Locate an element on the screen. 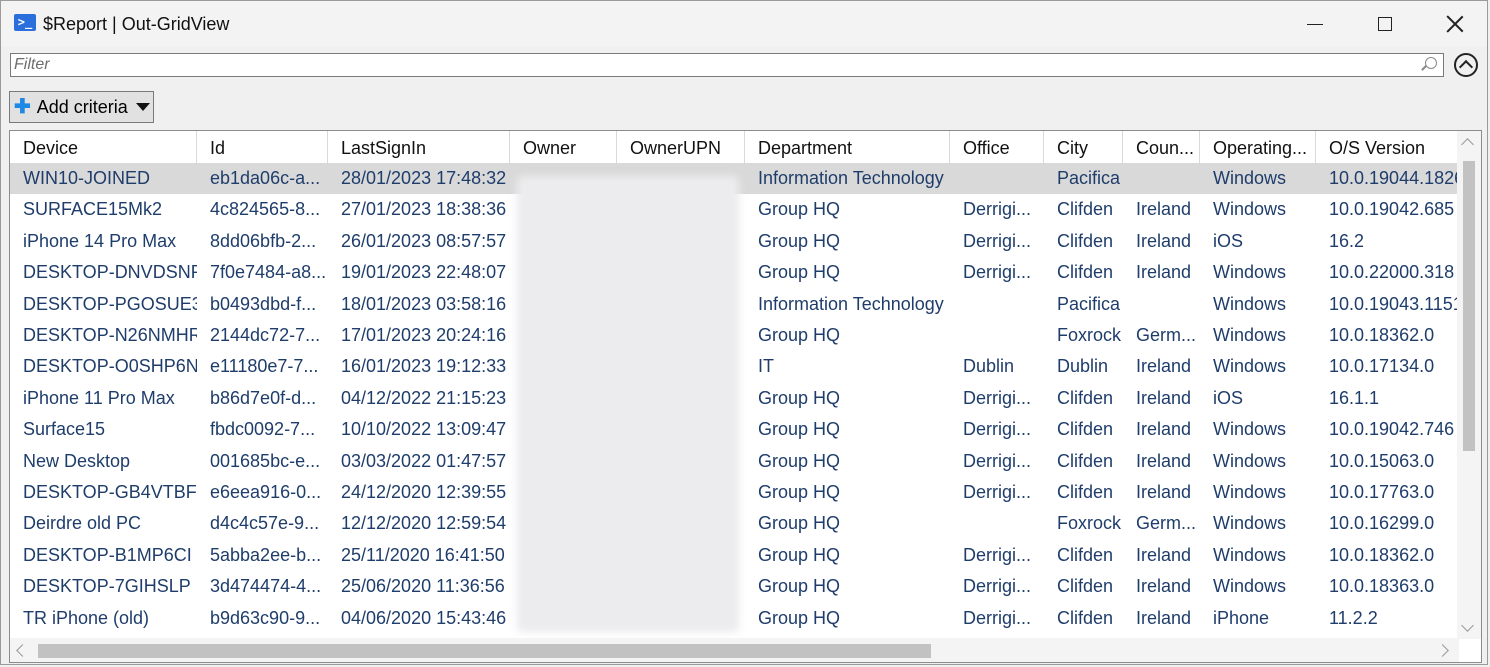  maximize-button is located at coordinates (1385, 24).